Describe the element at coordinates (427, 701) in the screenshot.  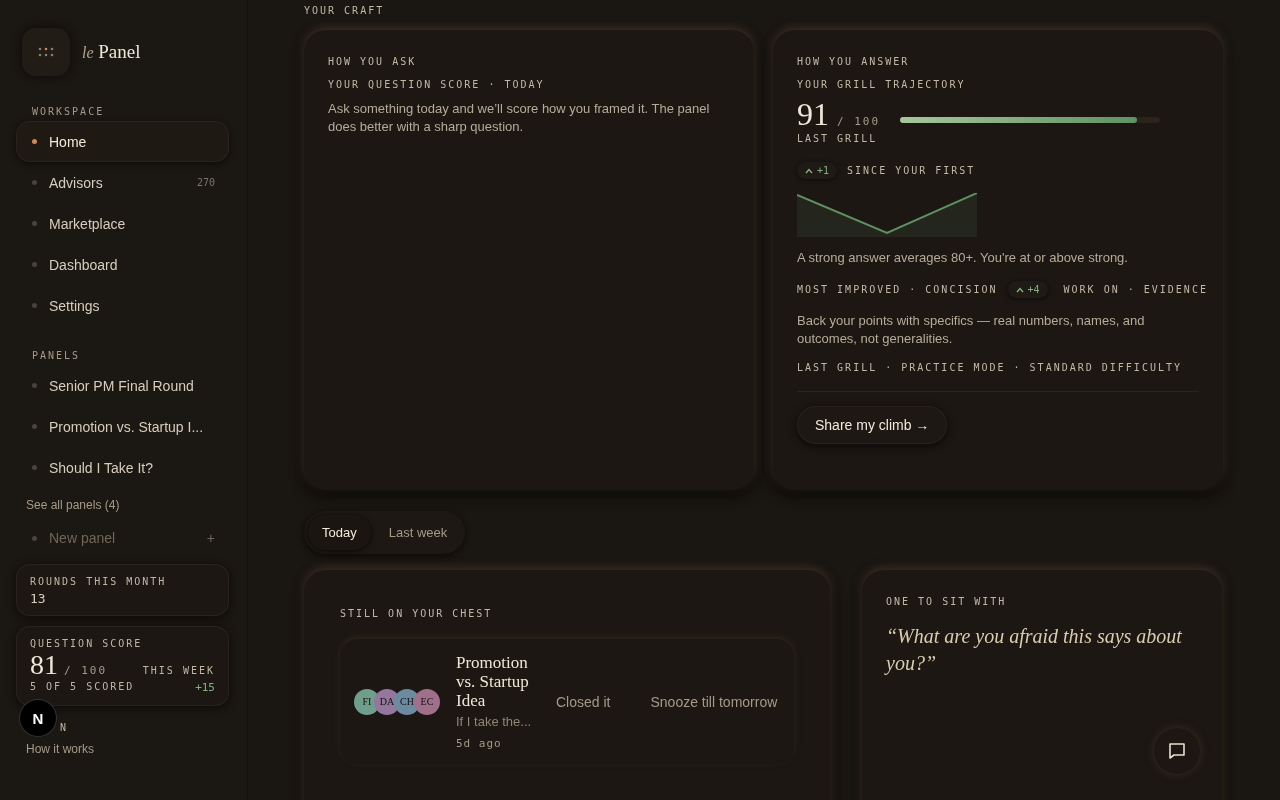
I see `avatar: EC` at that location.